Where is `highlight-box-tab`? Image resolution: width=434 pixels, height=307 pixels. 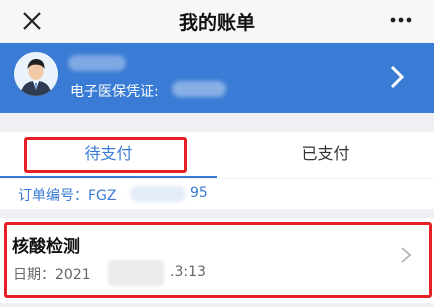 highlight-box-tab is located at coordinates (105, 155).